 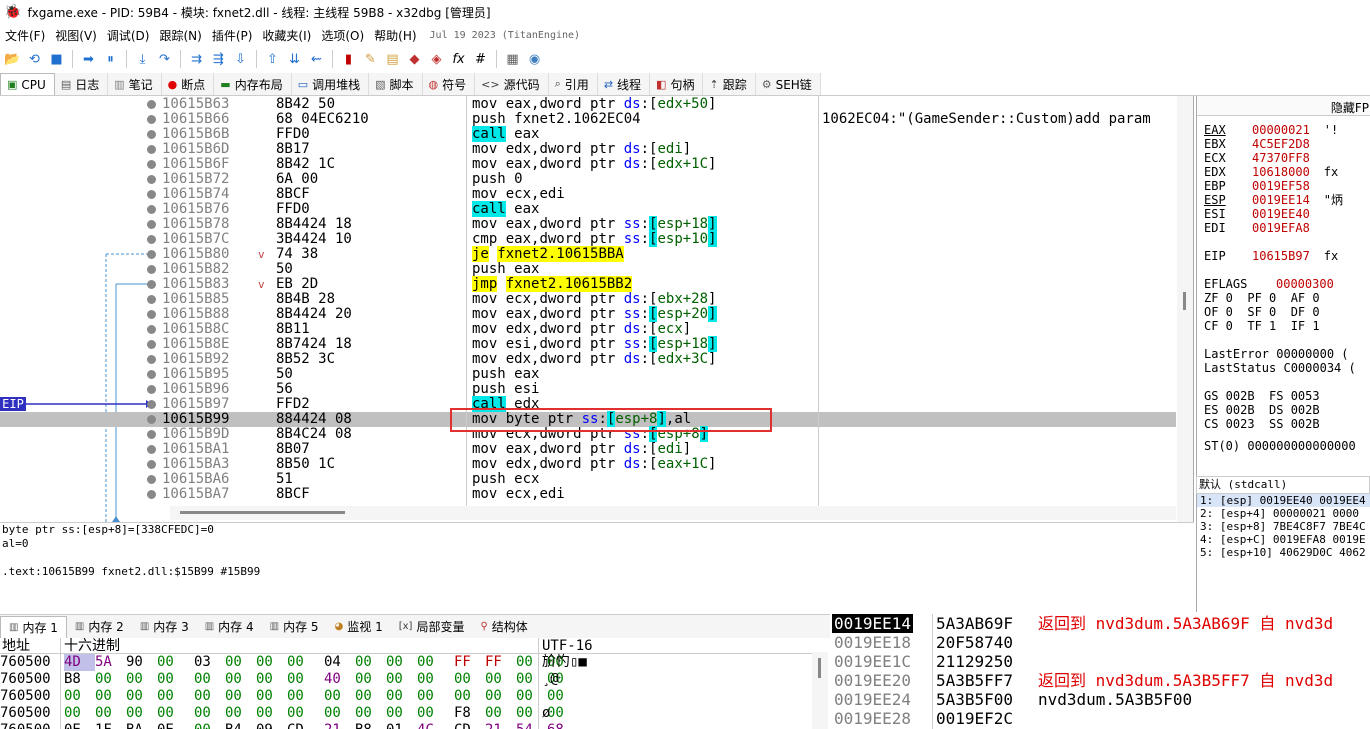 What do you see at coordinates (1100, 661) in the screenshot?
I see `stack-row: 0019EE1C 21129250` at bounding box center [1100, 661].